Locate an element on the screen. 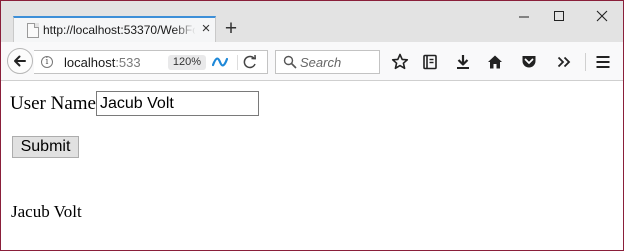 This screenshot has width=624, height=251. home-button is located at coordinates (495, 62).